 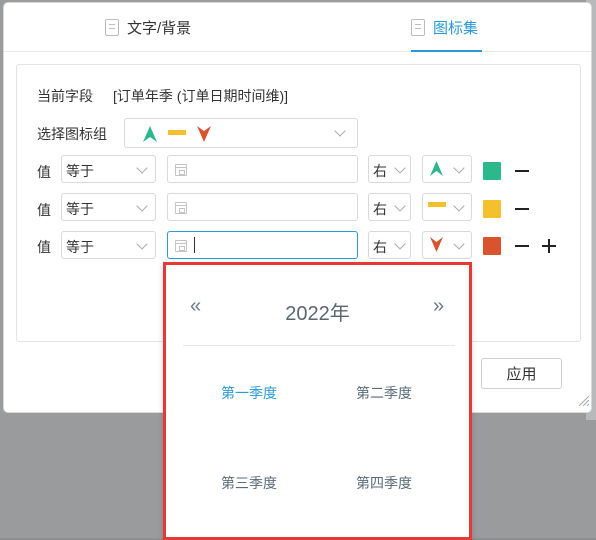 I want to click on apply-button: 应用, so click(x=521, y=373).